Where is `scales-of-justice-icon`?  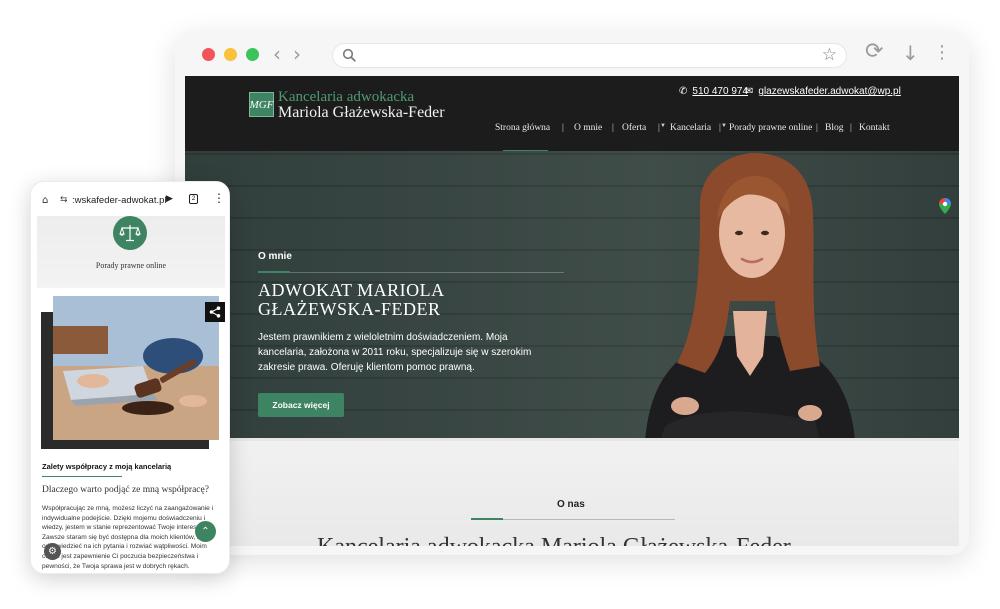
scales-of-justice-icon is located at coordinates (130, 233).